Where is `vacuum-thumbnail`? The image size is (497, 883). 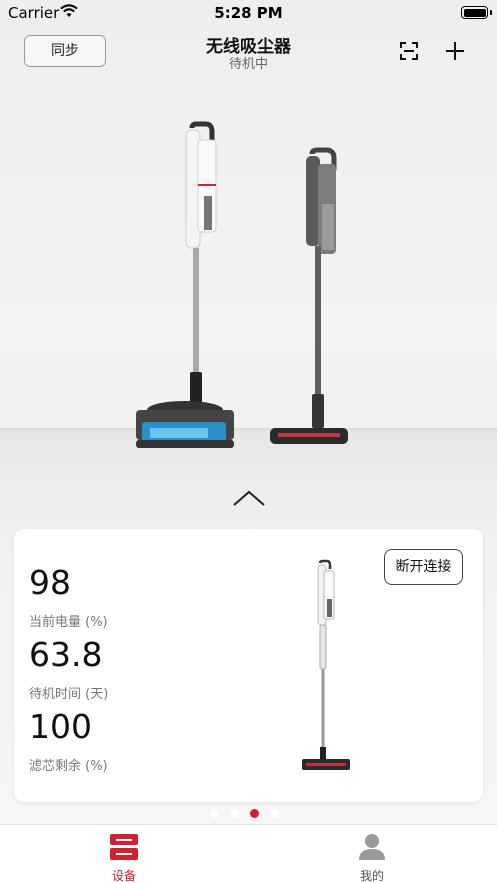 vacuum-thumbnail is located at coordinates (326, 664).